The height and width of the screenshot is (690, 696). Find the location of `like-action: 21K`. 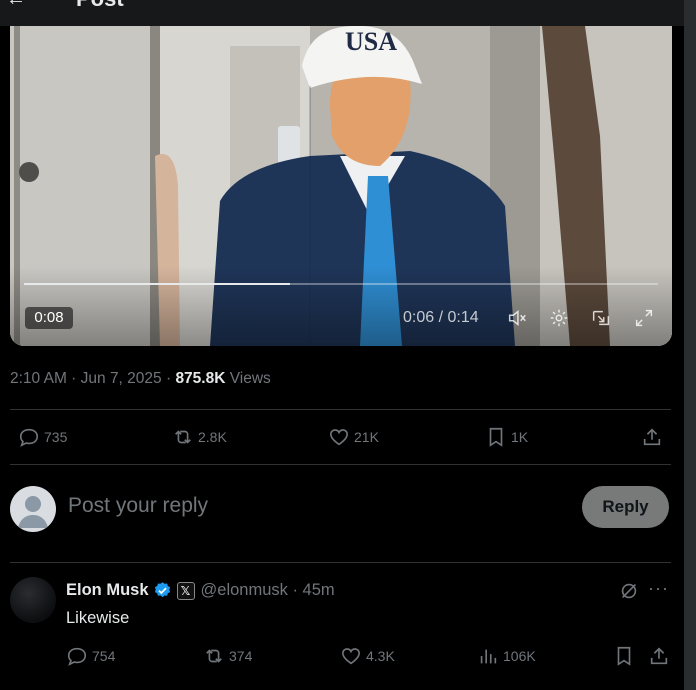

like-action: 21K is located at coordinates (353, 437).